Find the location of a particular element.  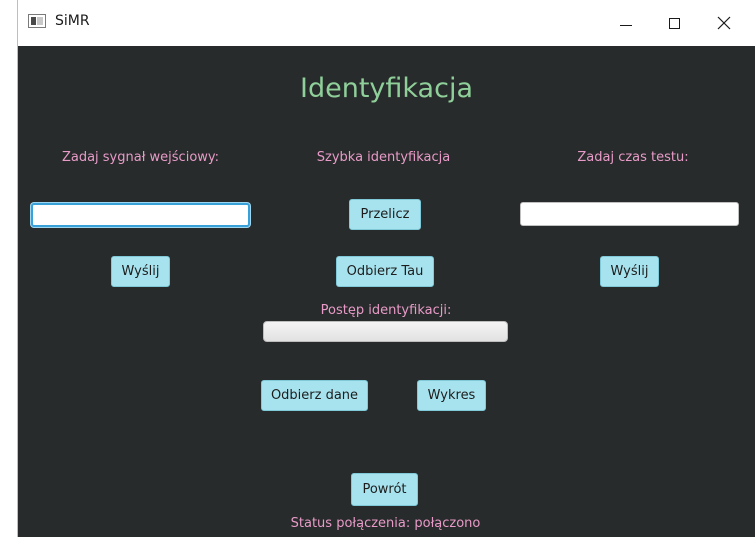

close-icon is located at coordinates (724, 23).